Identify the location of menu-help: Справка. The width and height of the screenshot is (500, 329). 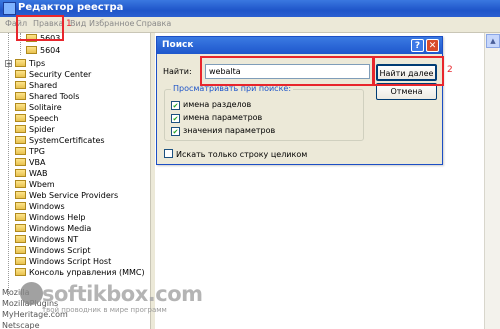
(153, 23).